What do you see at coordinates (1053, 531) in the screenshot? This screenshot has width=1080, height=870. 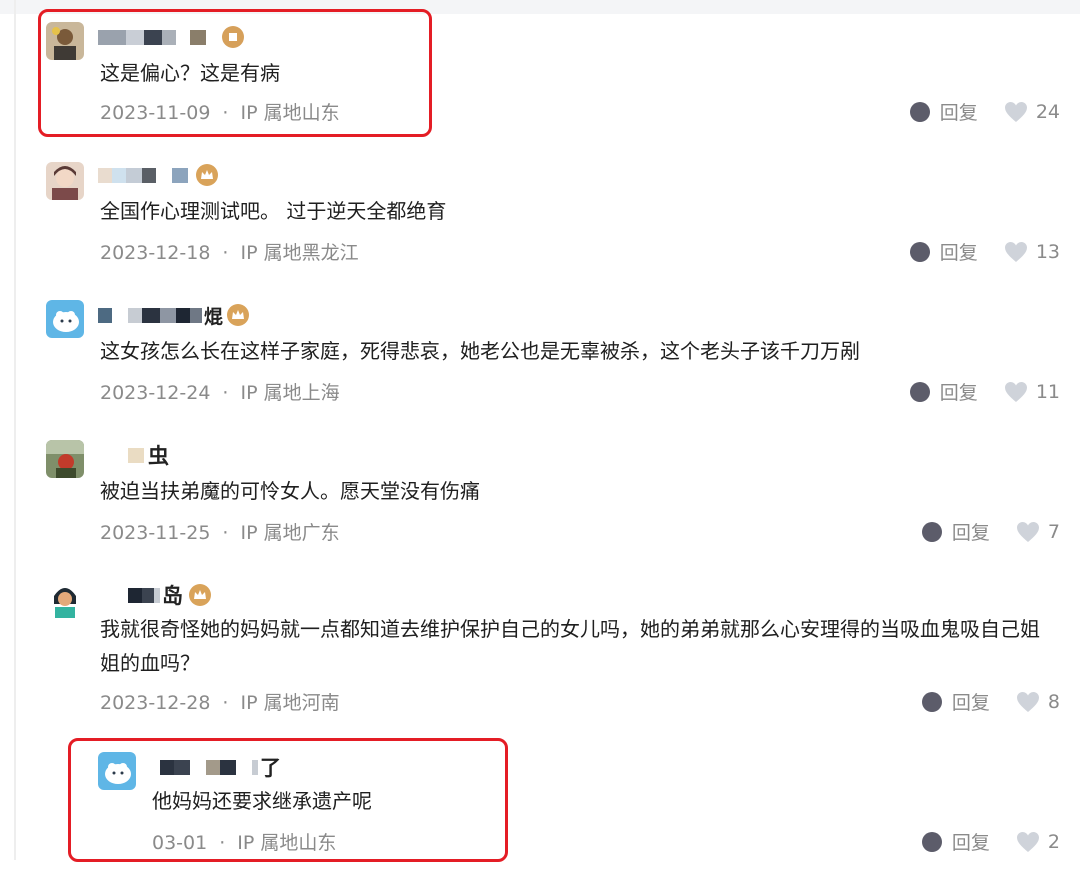 I see `like-count: 7` at bounding box center [1053, 531].